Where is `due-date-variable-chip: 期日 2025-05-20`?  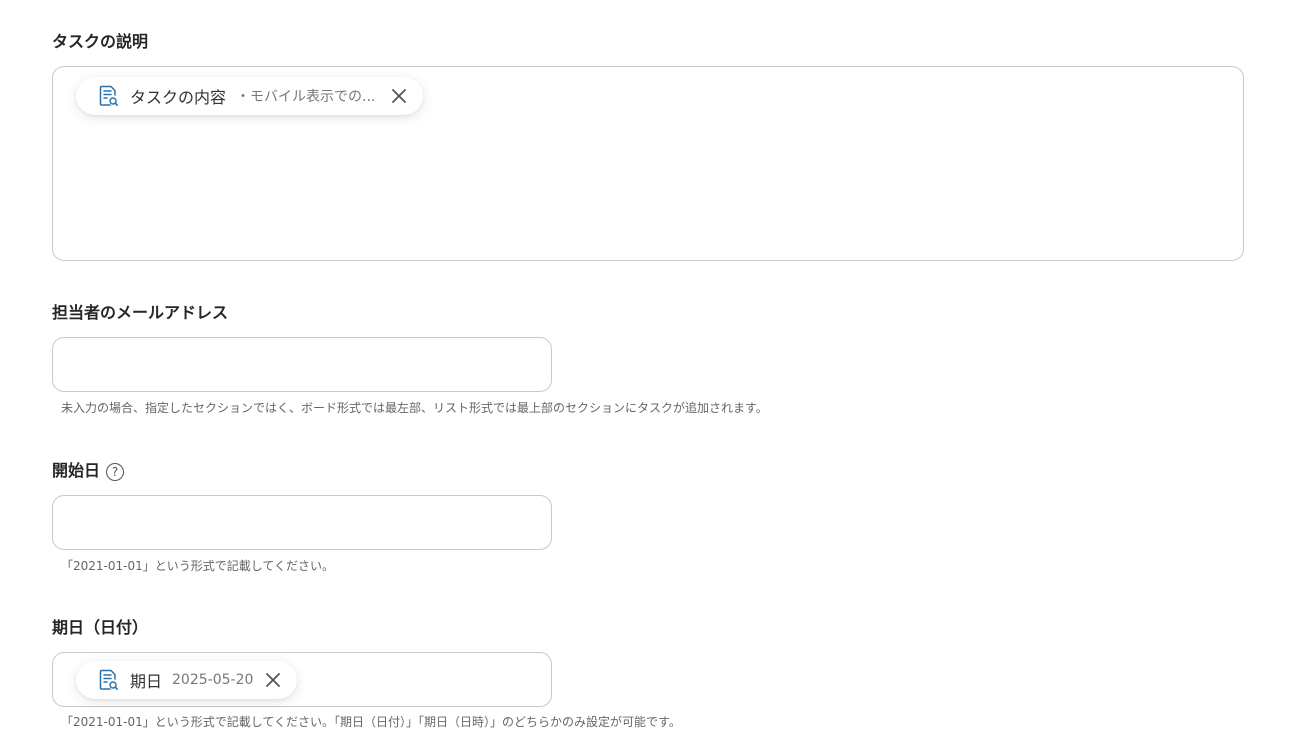
due-date-variable-chip: 期日 2025-05-20 is located at coordinates (187, 680).